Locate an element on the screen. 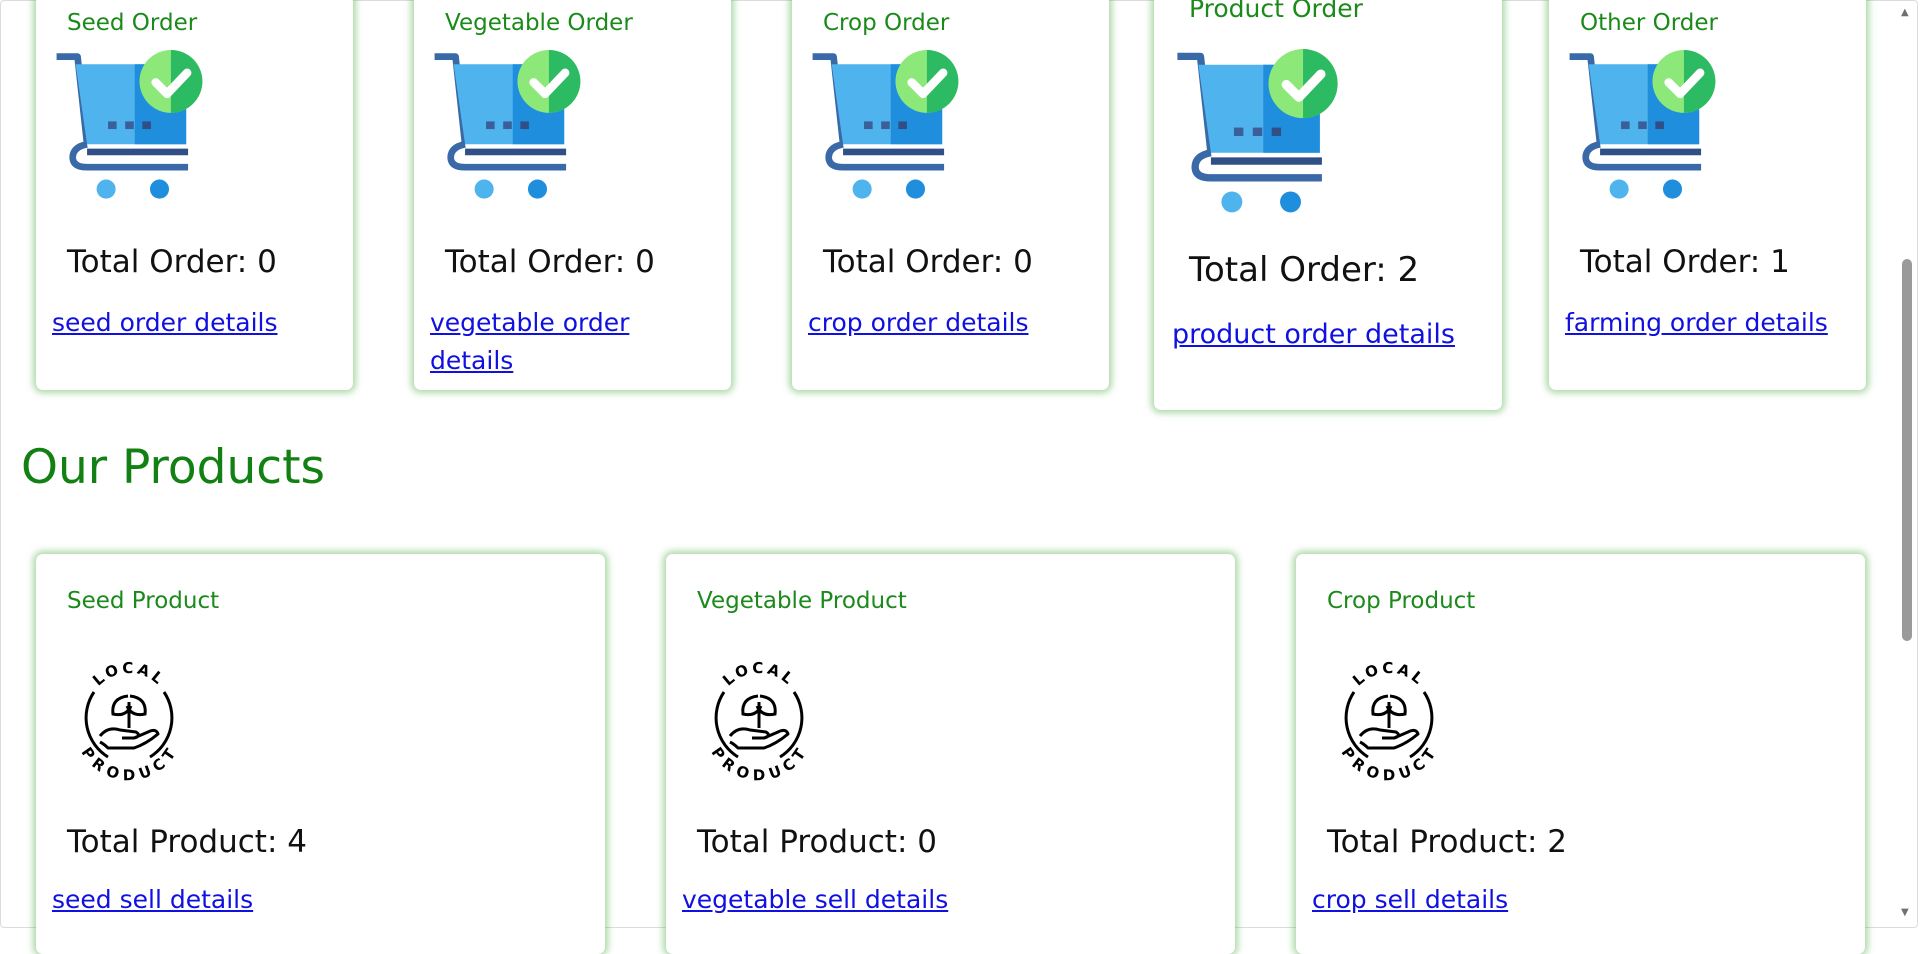 The height and width of the screenshot is (954, 1920). scroll-down-arrow-icon: ▼ is located at coordinates (1905, 913).